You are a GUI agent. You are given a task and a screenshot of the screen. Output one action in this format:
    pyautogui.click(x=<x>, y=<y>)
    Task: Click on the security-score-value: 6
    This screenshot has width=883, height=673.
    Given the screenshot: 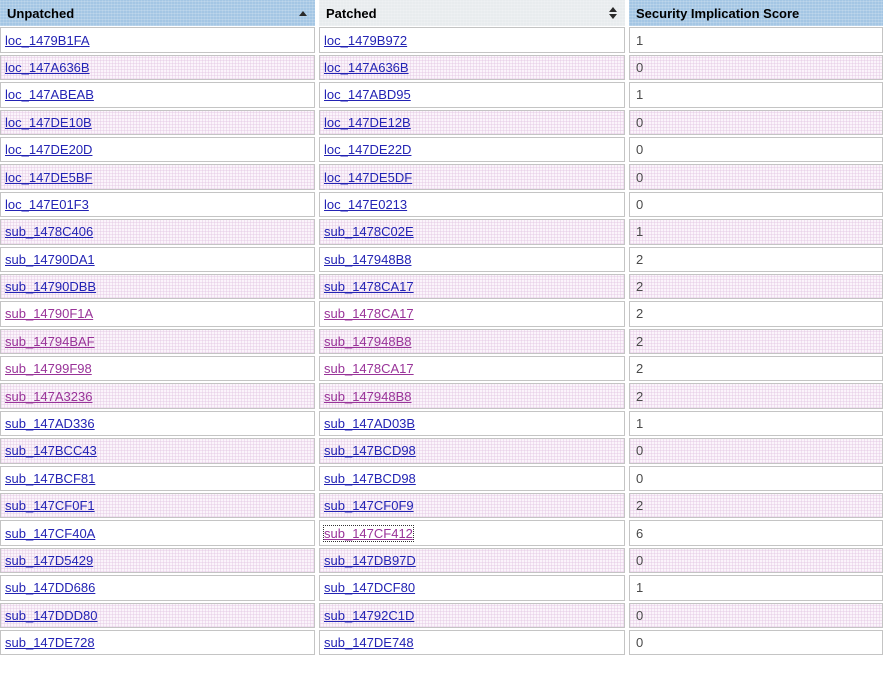 What is the action you would take?
    pyautogui.click(x=640, y=533)
    